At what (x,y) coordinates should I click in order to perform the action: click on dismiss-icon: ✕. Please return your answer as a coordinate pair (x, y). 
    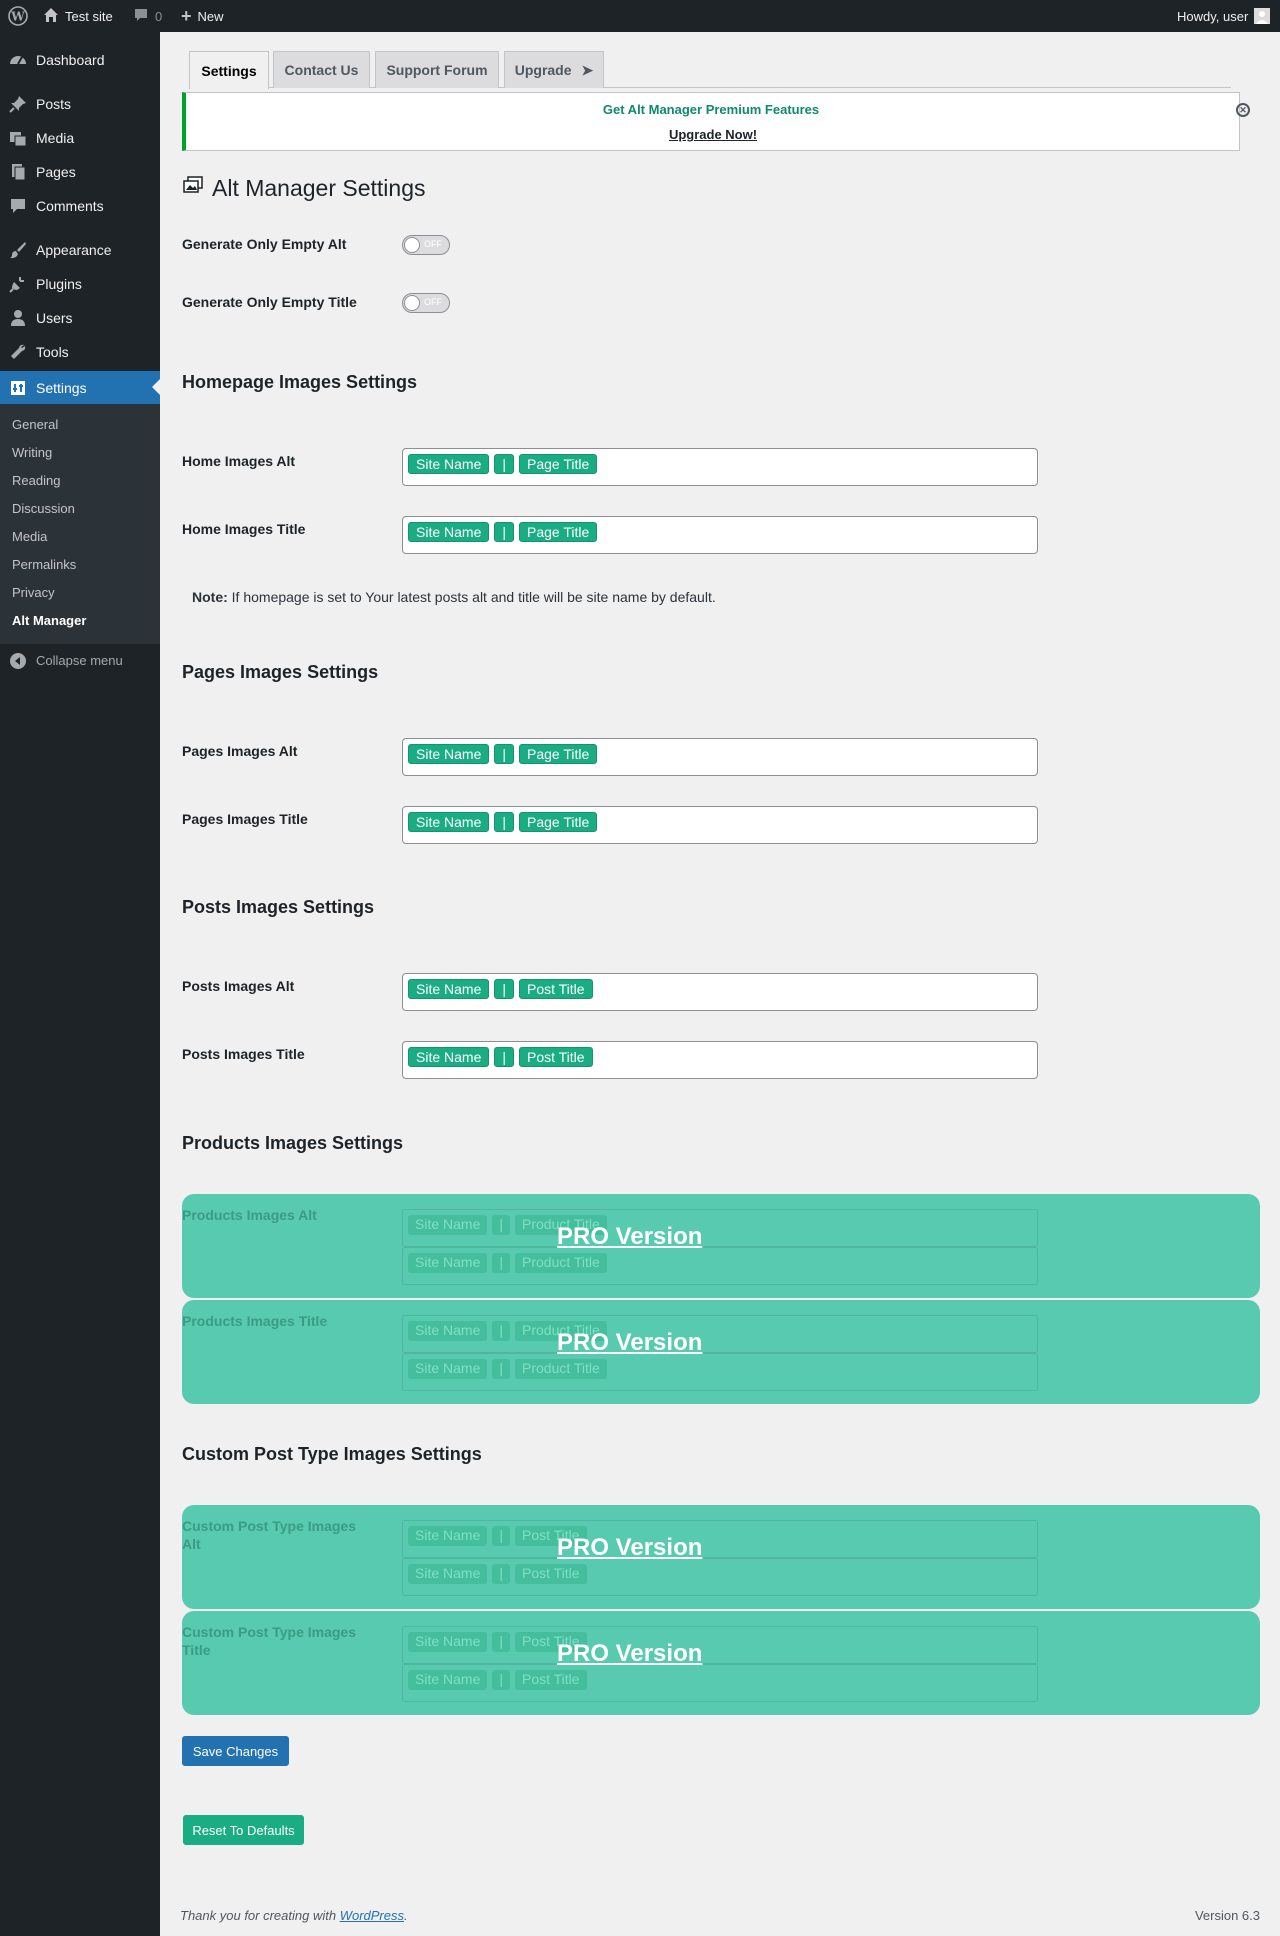
    Looking at the image, I should click on (1243, 110).